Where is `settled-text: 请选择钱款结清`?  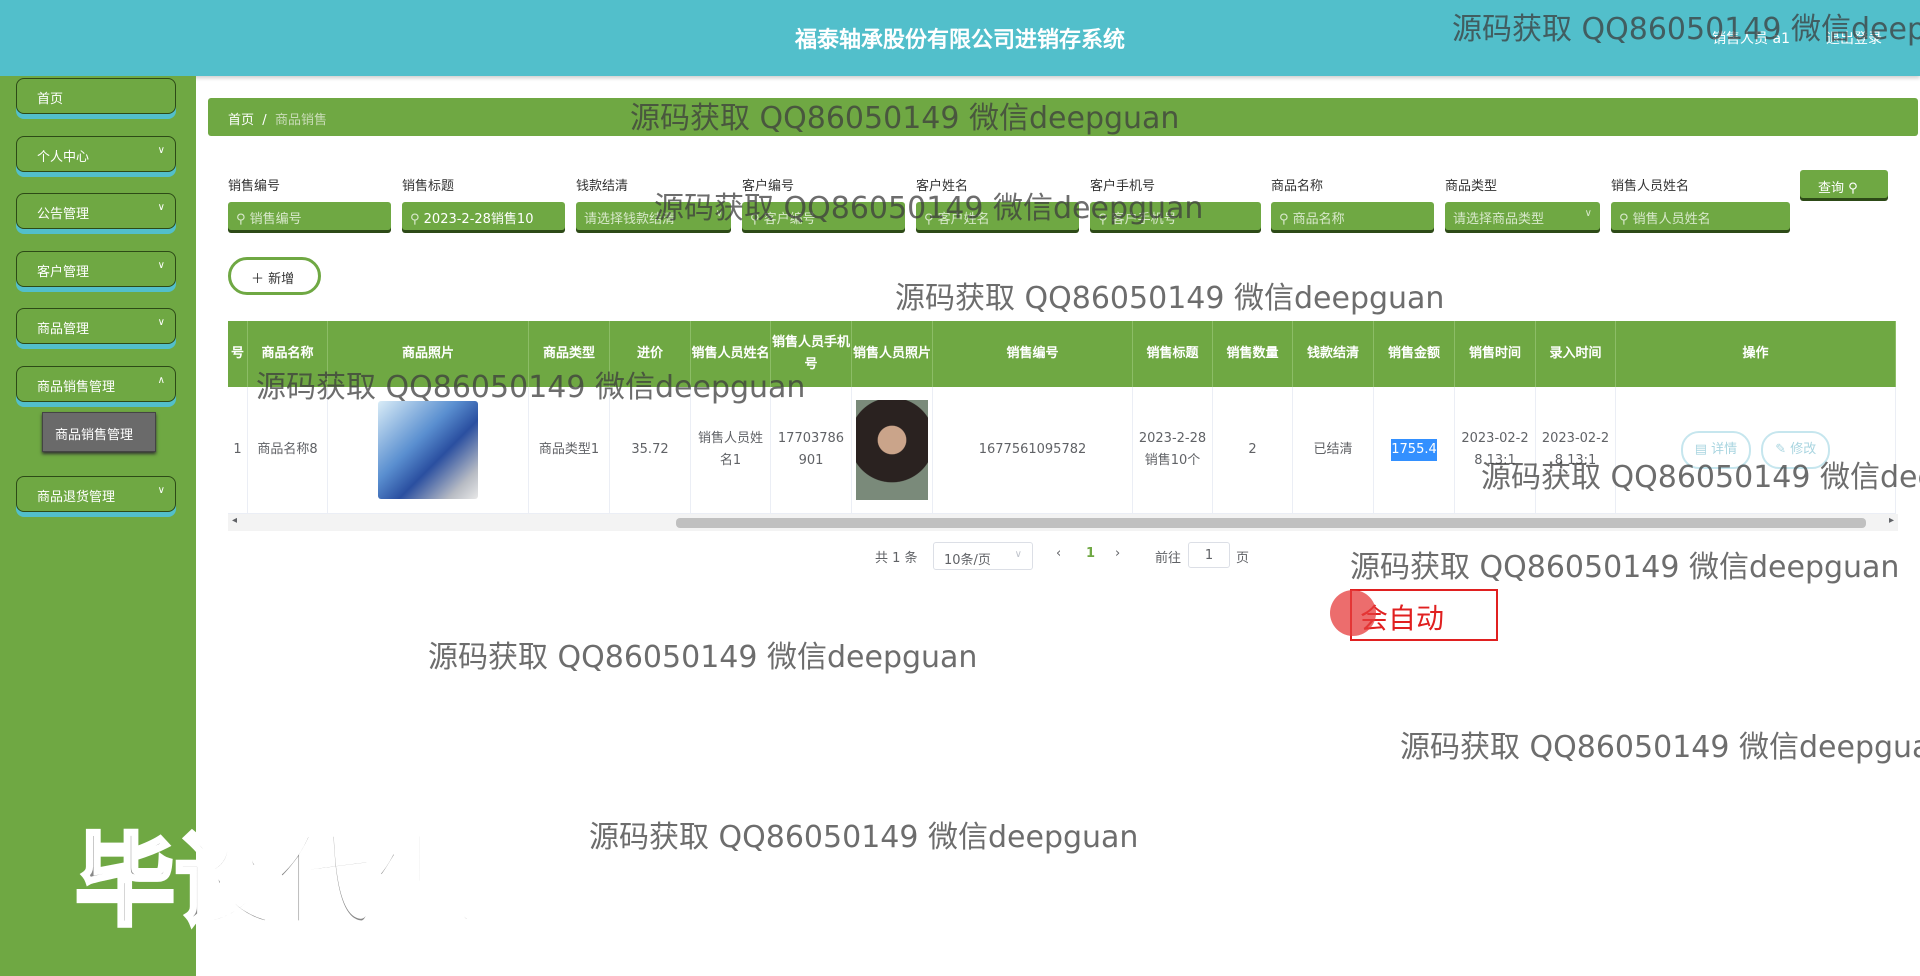 settled-text: 请选择钱款结清 is located at coordinates (630, 219).